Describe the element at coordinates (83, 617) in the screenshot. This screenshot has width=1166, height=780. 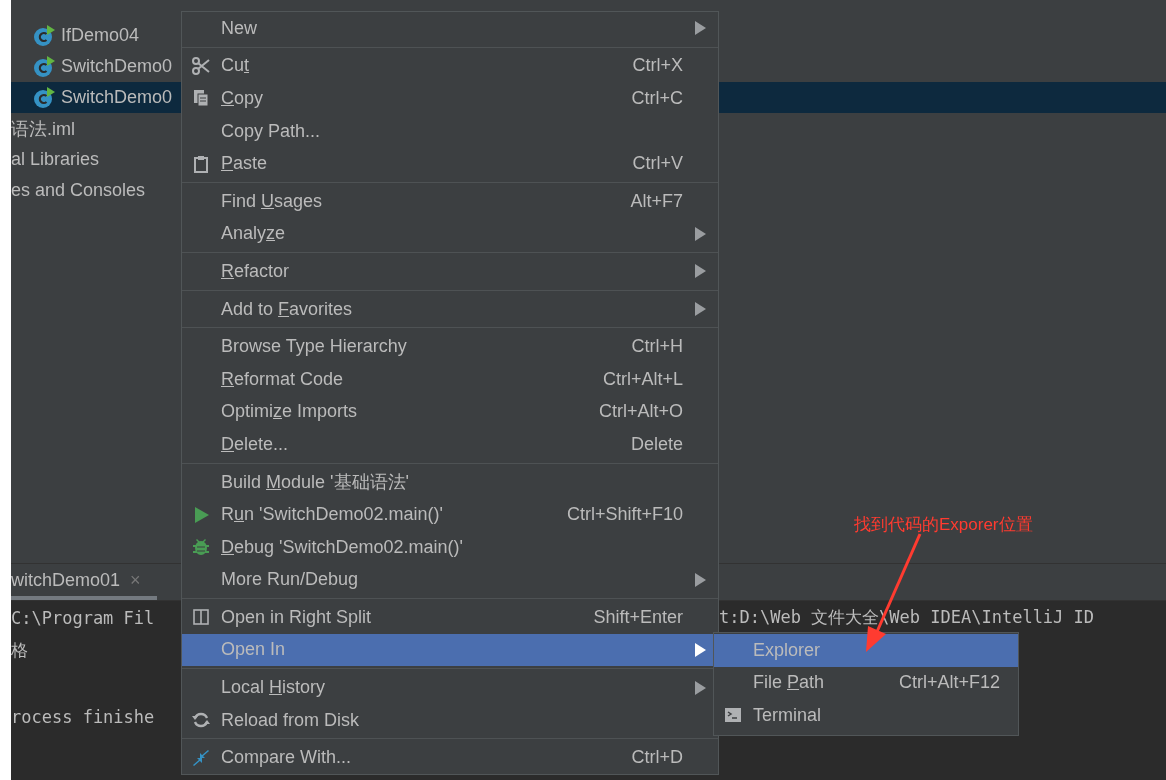
I see `console-line: C:\Program Fil` at that location.